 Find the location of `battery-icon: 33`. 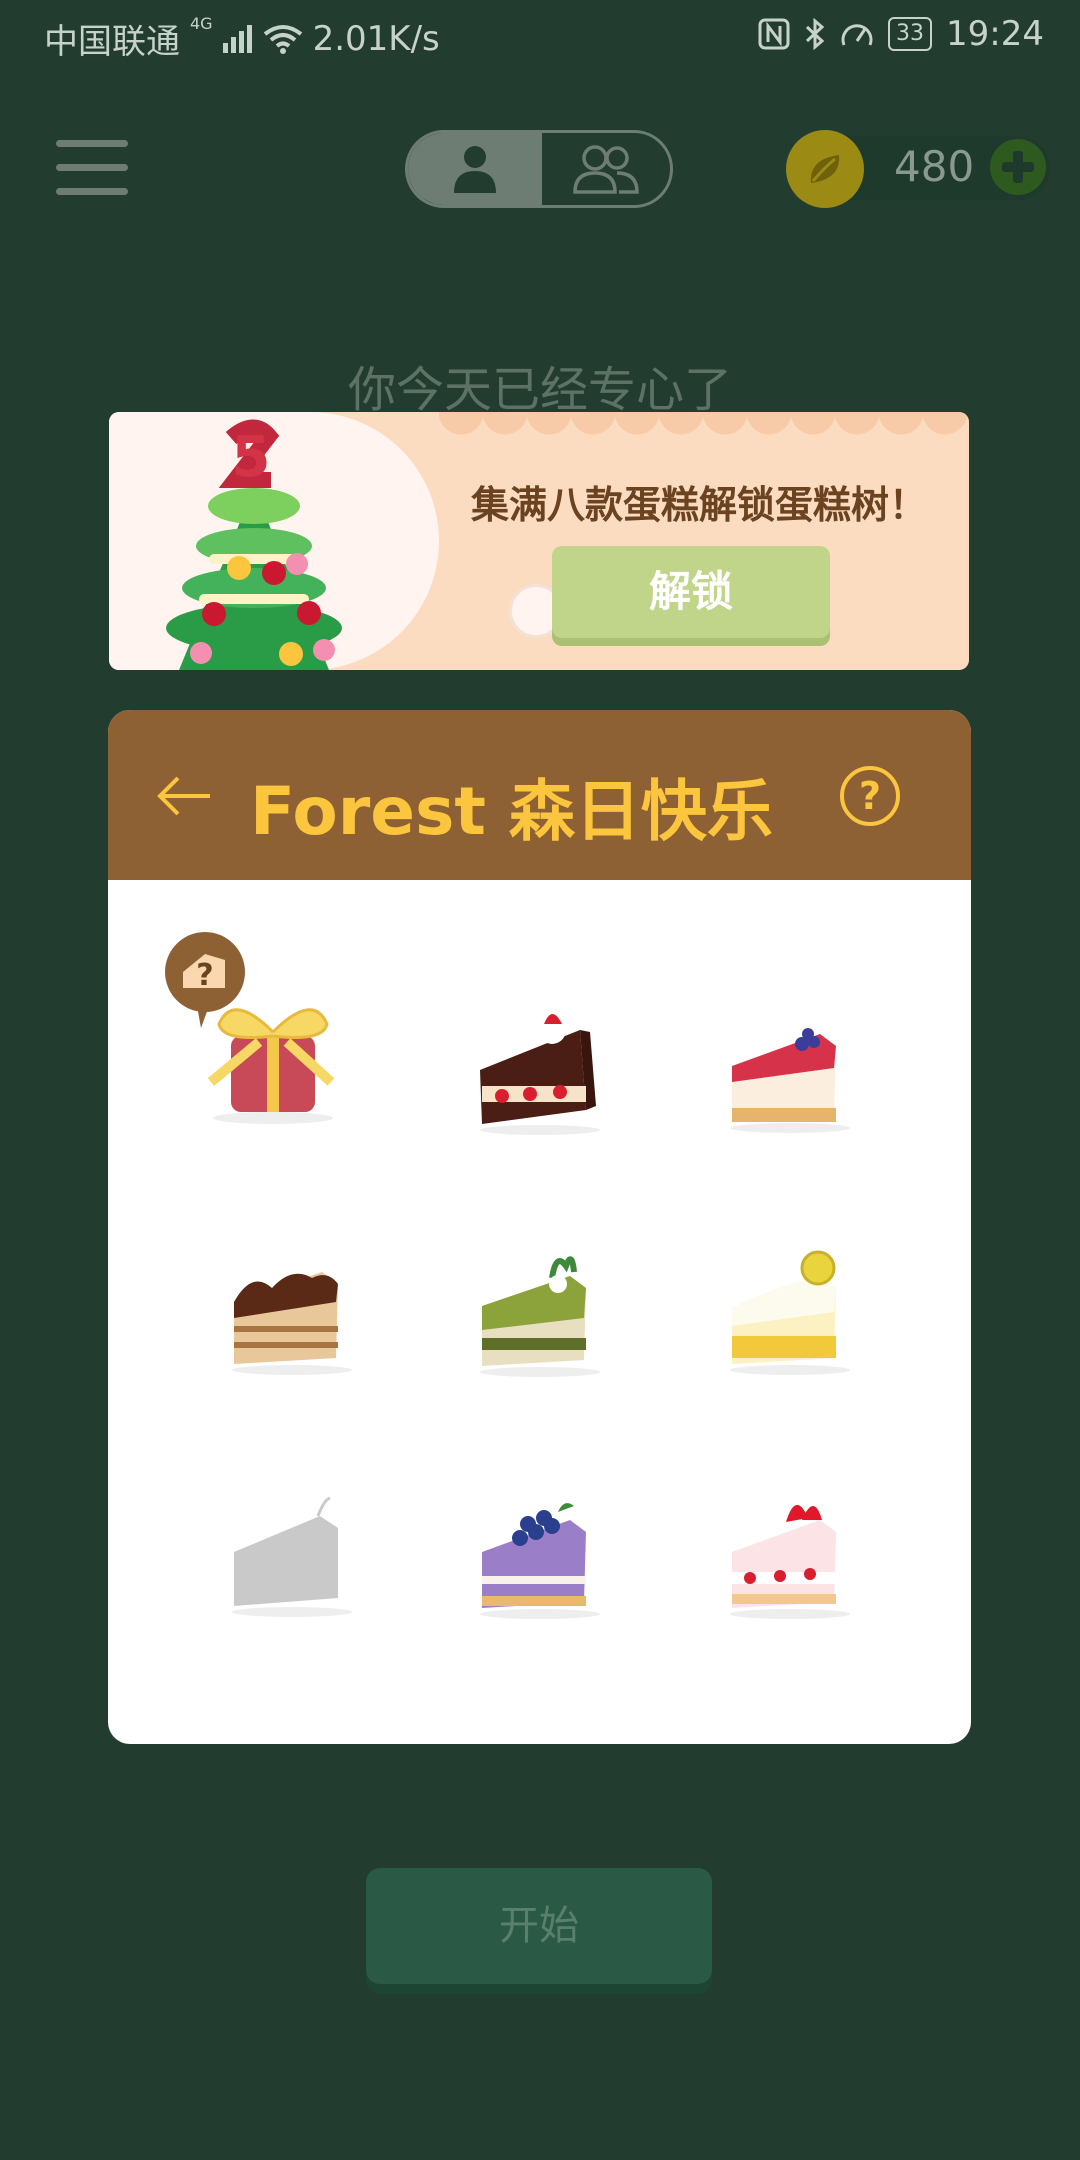

battery-icon: 33 is located at coordinates (910, 34).